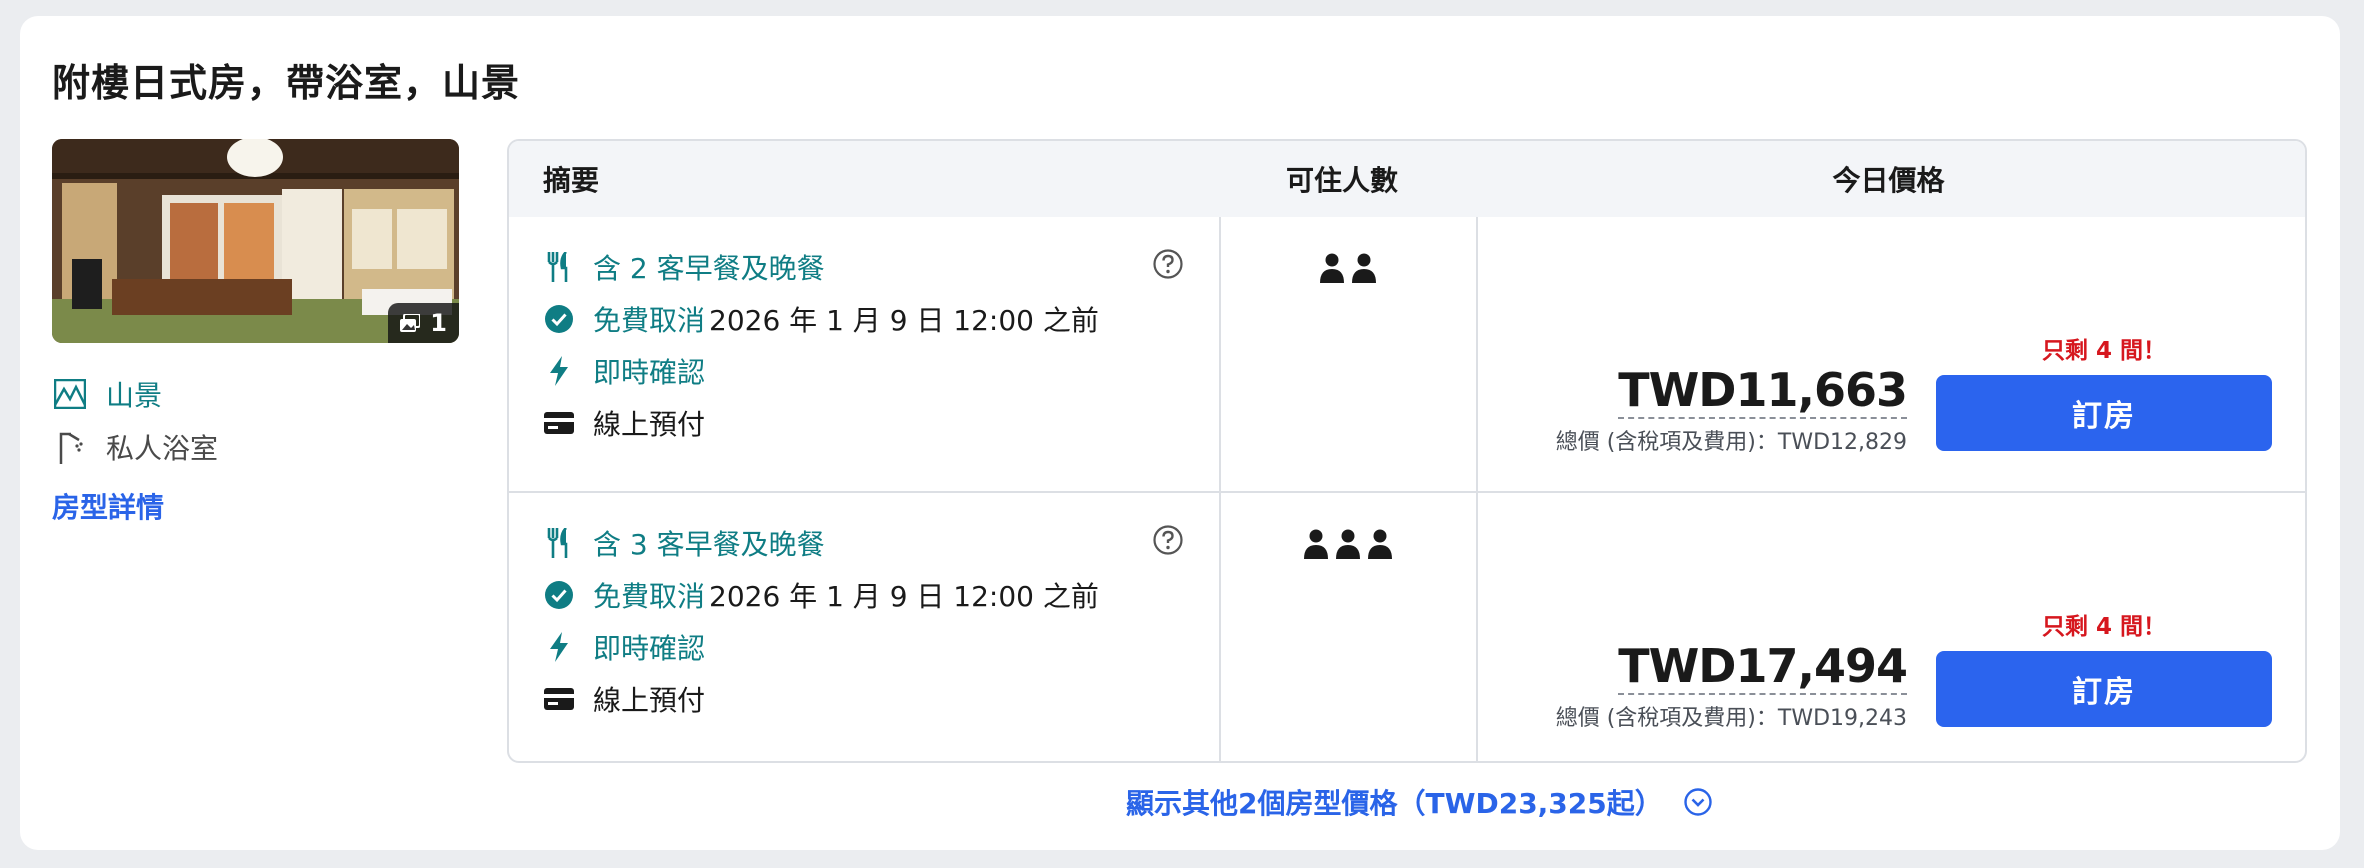 Image resolution: width=2364 pixels, height=868 pixels. What do you see at coordinates (1763, 391) in the screenshot?
I see `nightly-price: TWD11,663` at bounding box center [1763, 391].